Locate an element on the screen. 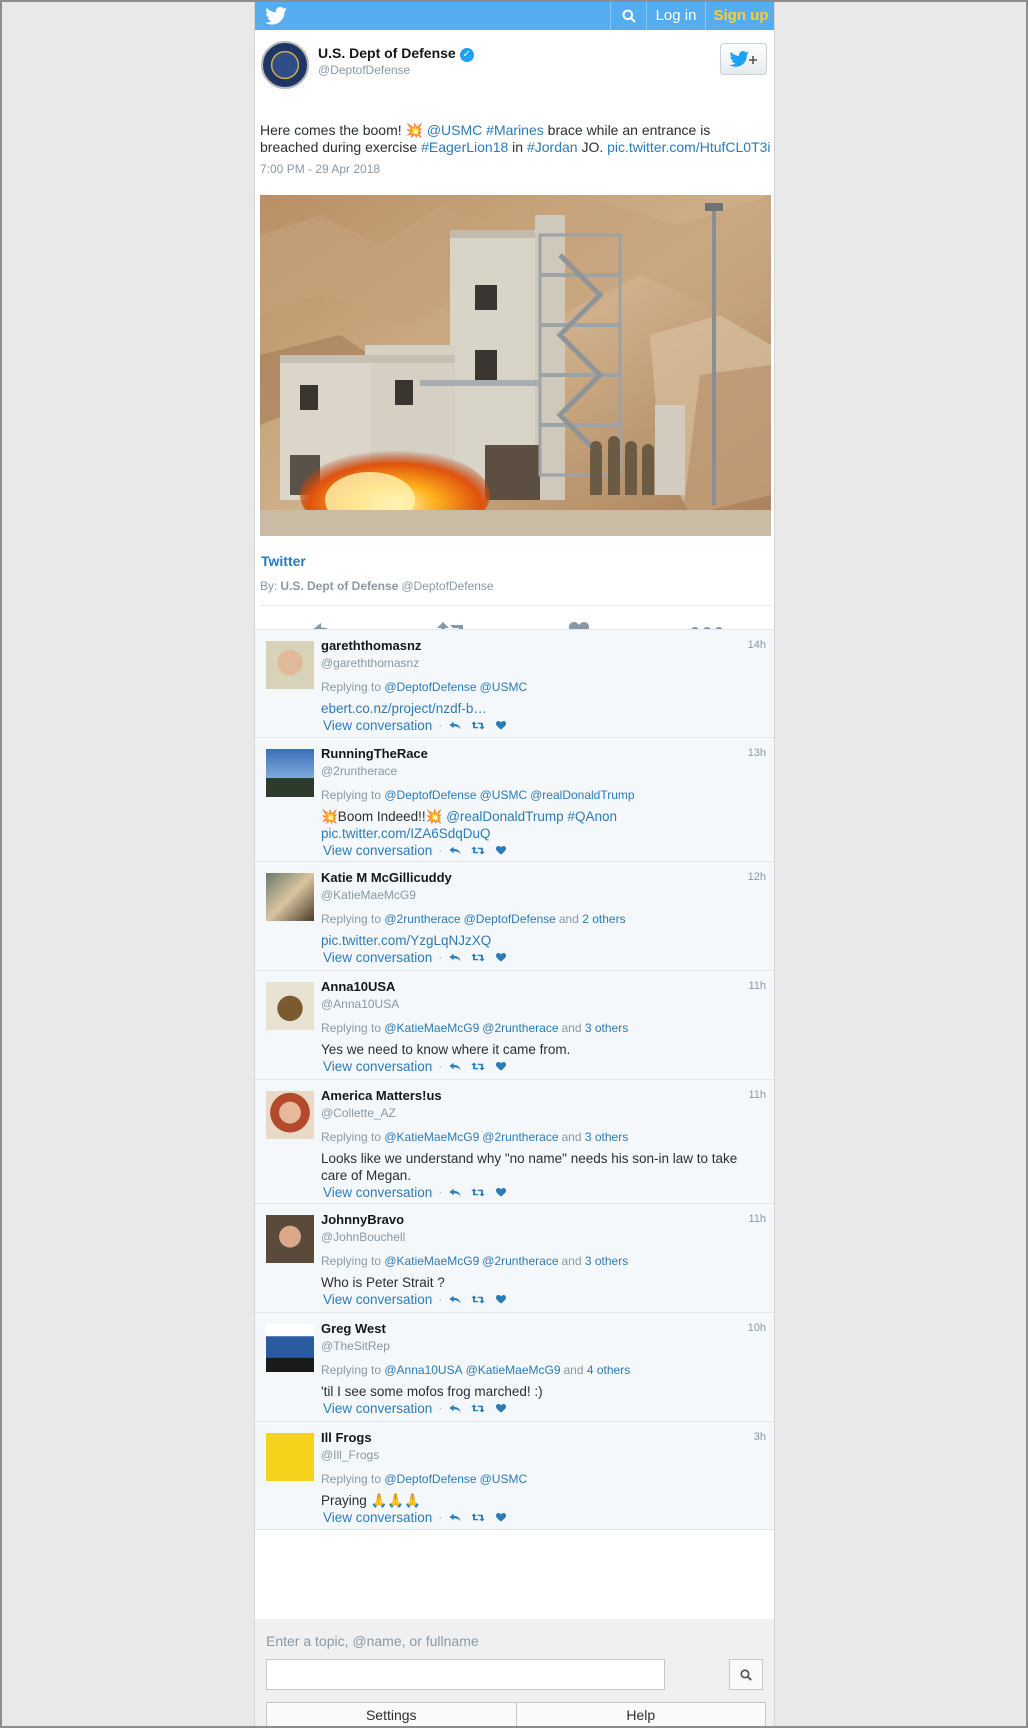 This screenshot has width=1028, height=1728. reply-author-handle: @TheSitRep is located at coordinates (355, 1346).